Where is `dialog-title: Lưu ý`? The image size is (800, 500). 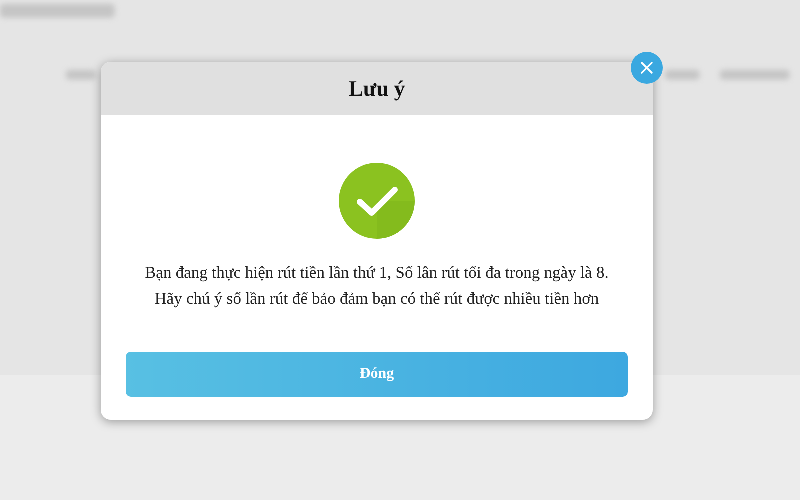
dialog-title: Lưu ý is located at coordinates (377, 89).